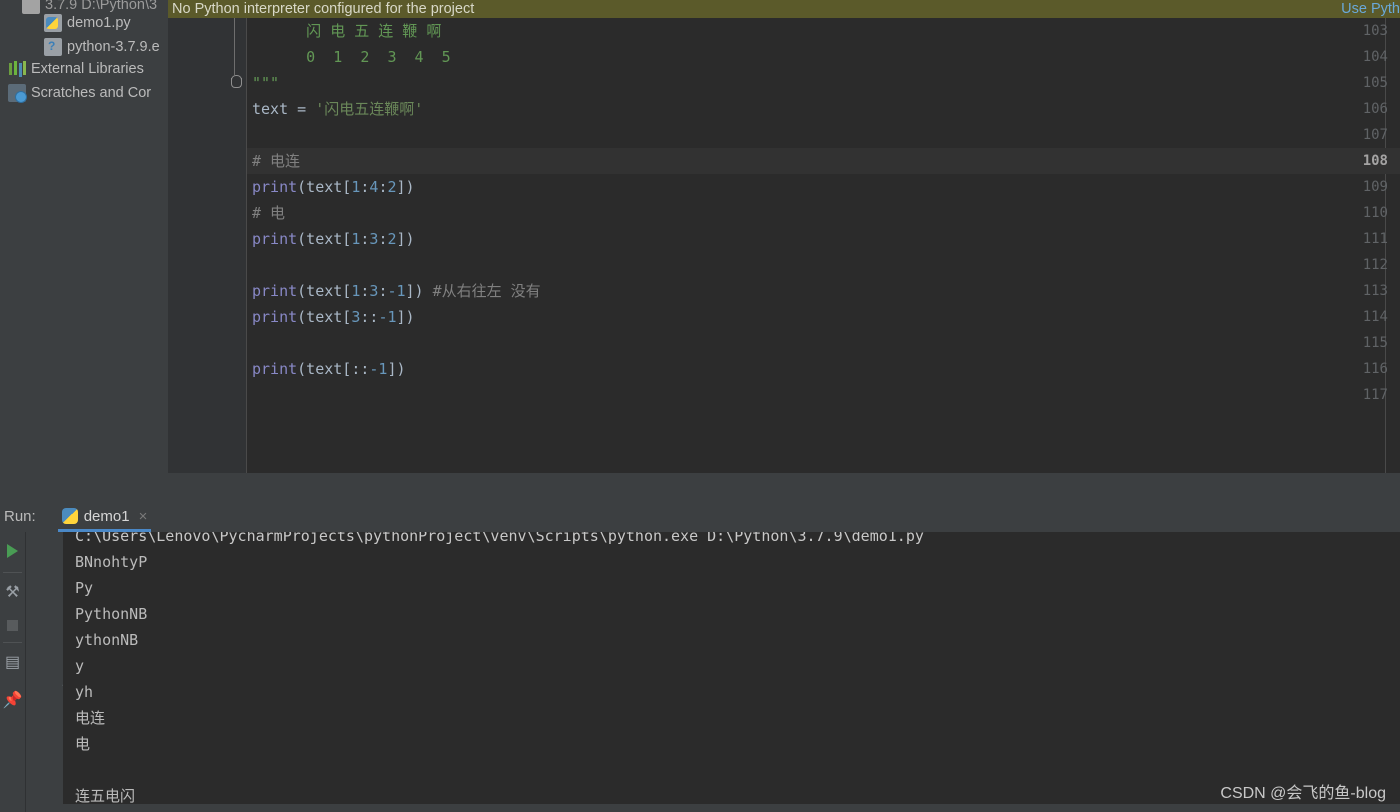 The width and height of the screenshot is (1400, 812). I want to click on code-line: print(text[1:3:2]), so click(333, 239).